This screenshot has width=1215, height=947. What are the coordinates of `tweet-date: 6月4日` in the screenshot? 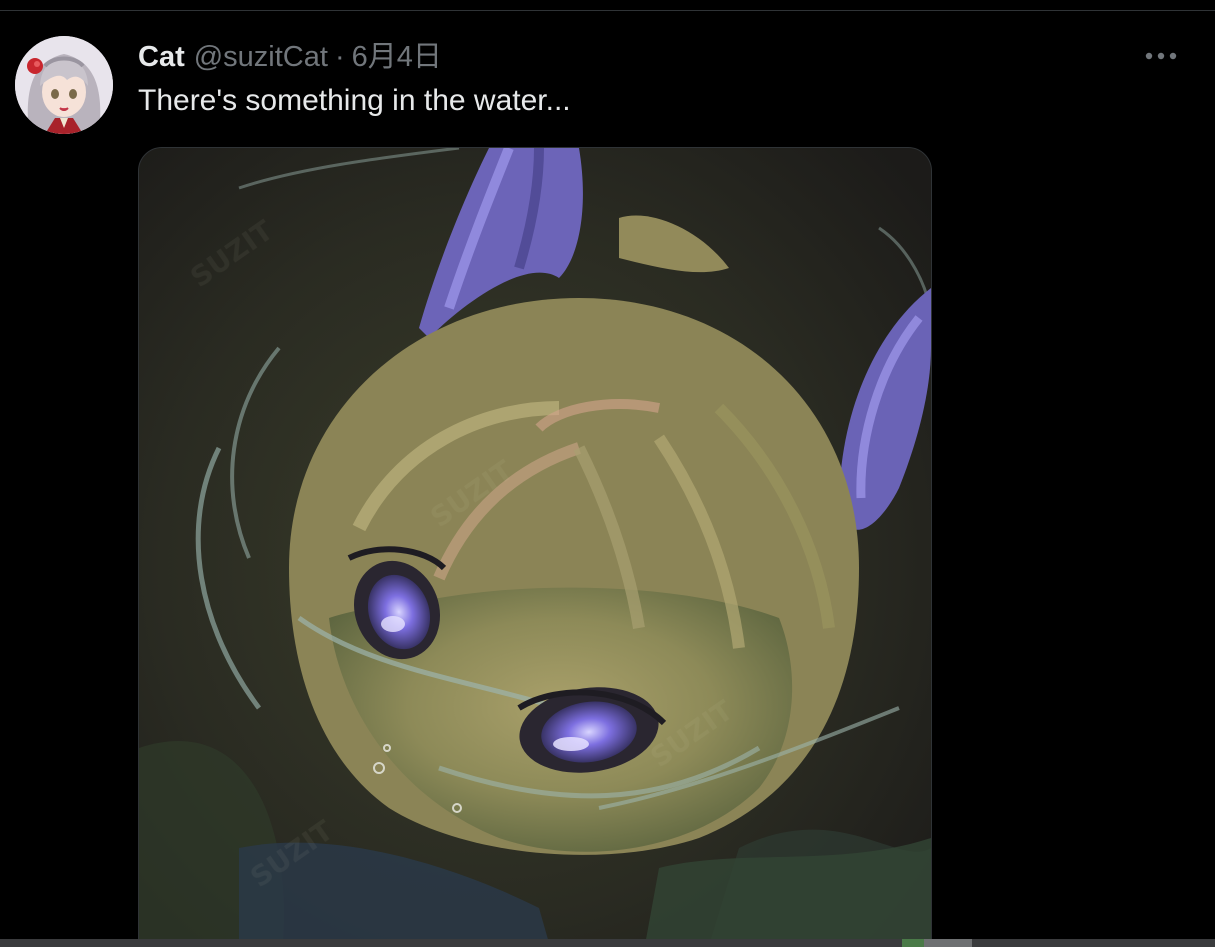 It's located at (397, 57).